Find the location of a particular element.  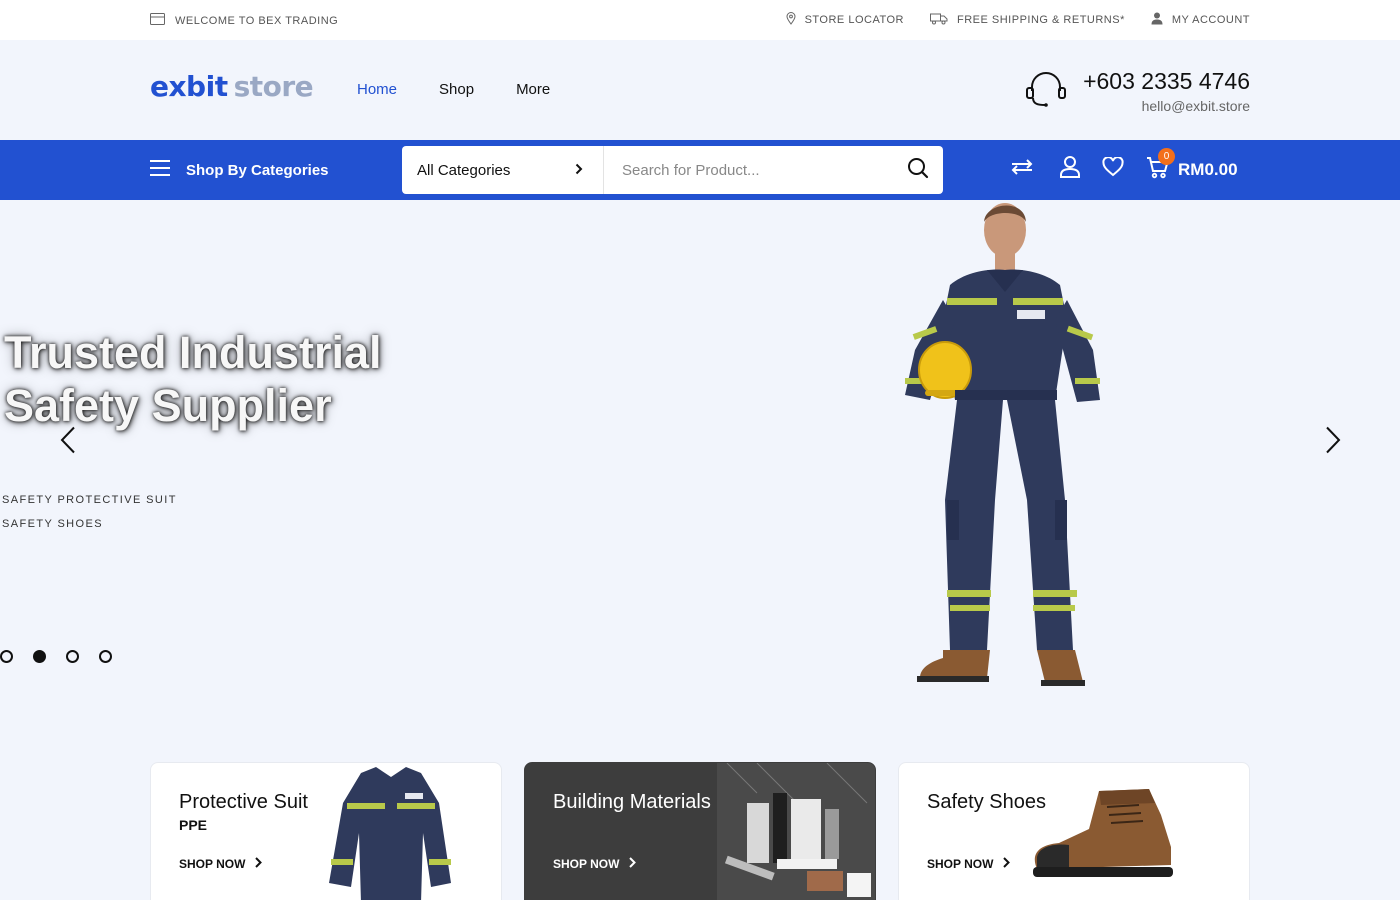

nav-more: More is located at coordinates (533, 89).